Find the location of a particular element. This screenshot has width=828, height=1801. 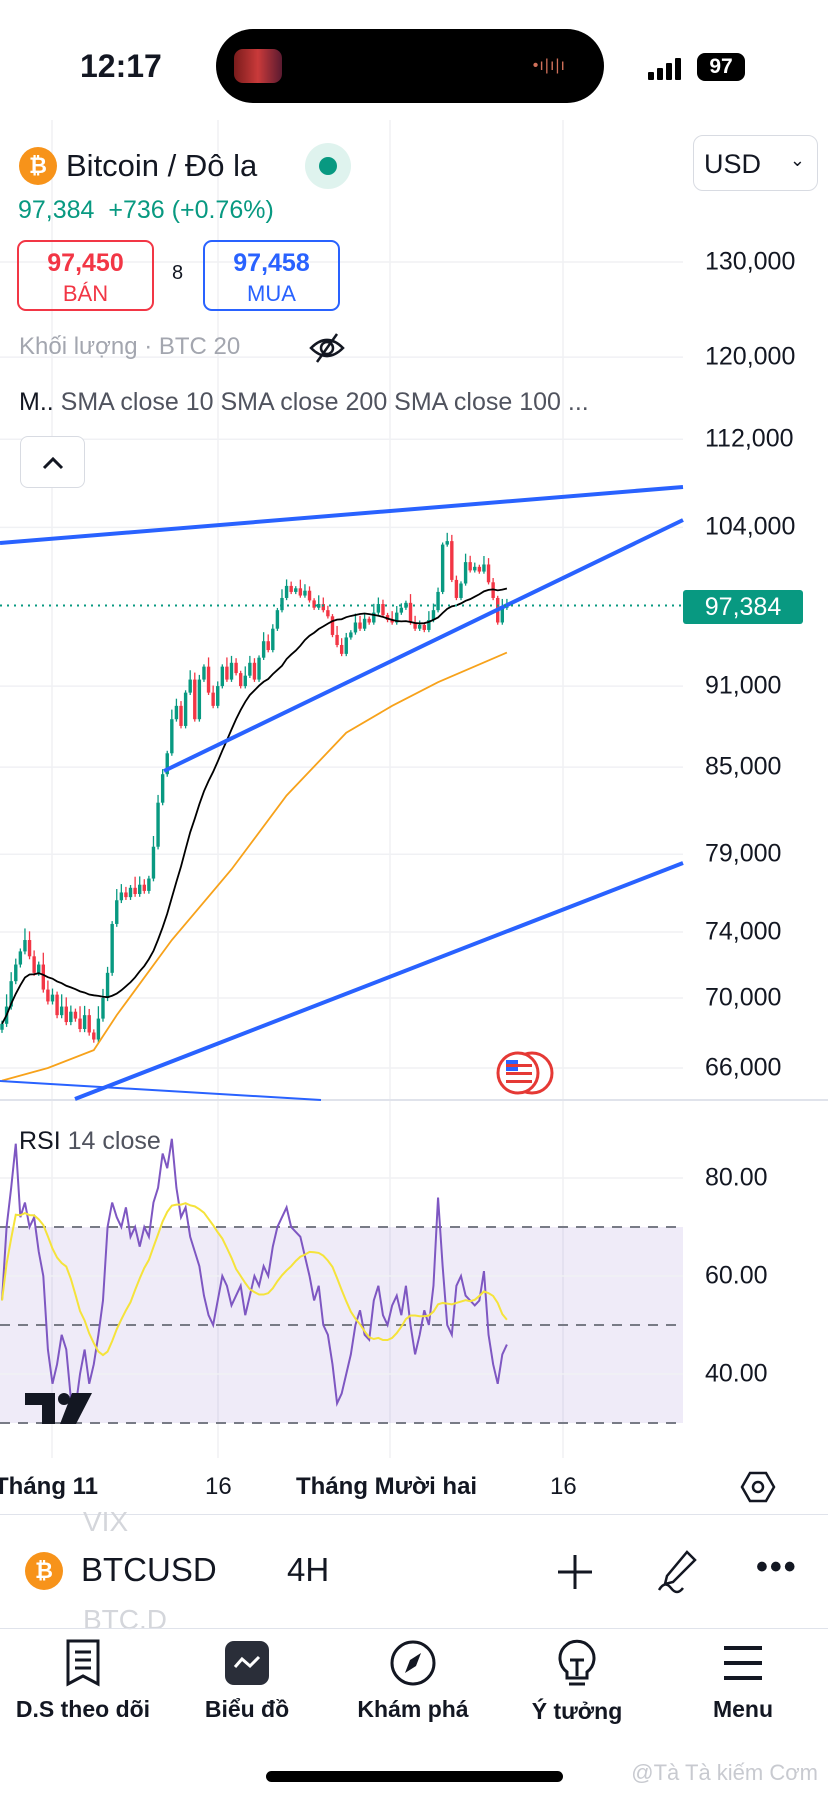

nav-label: D.S theo dõi is located at coordinates (83, 1709).